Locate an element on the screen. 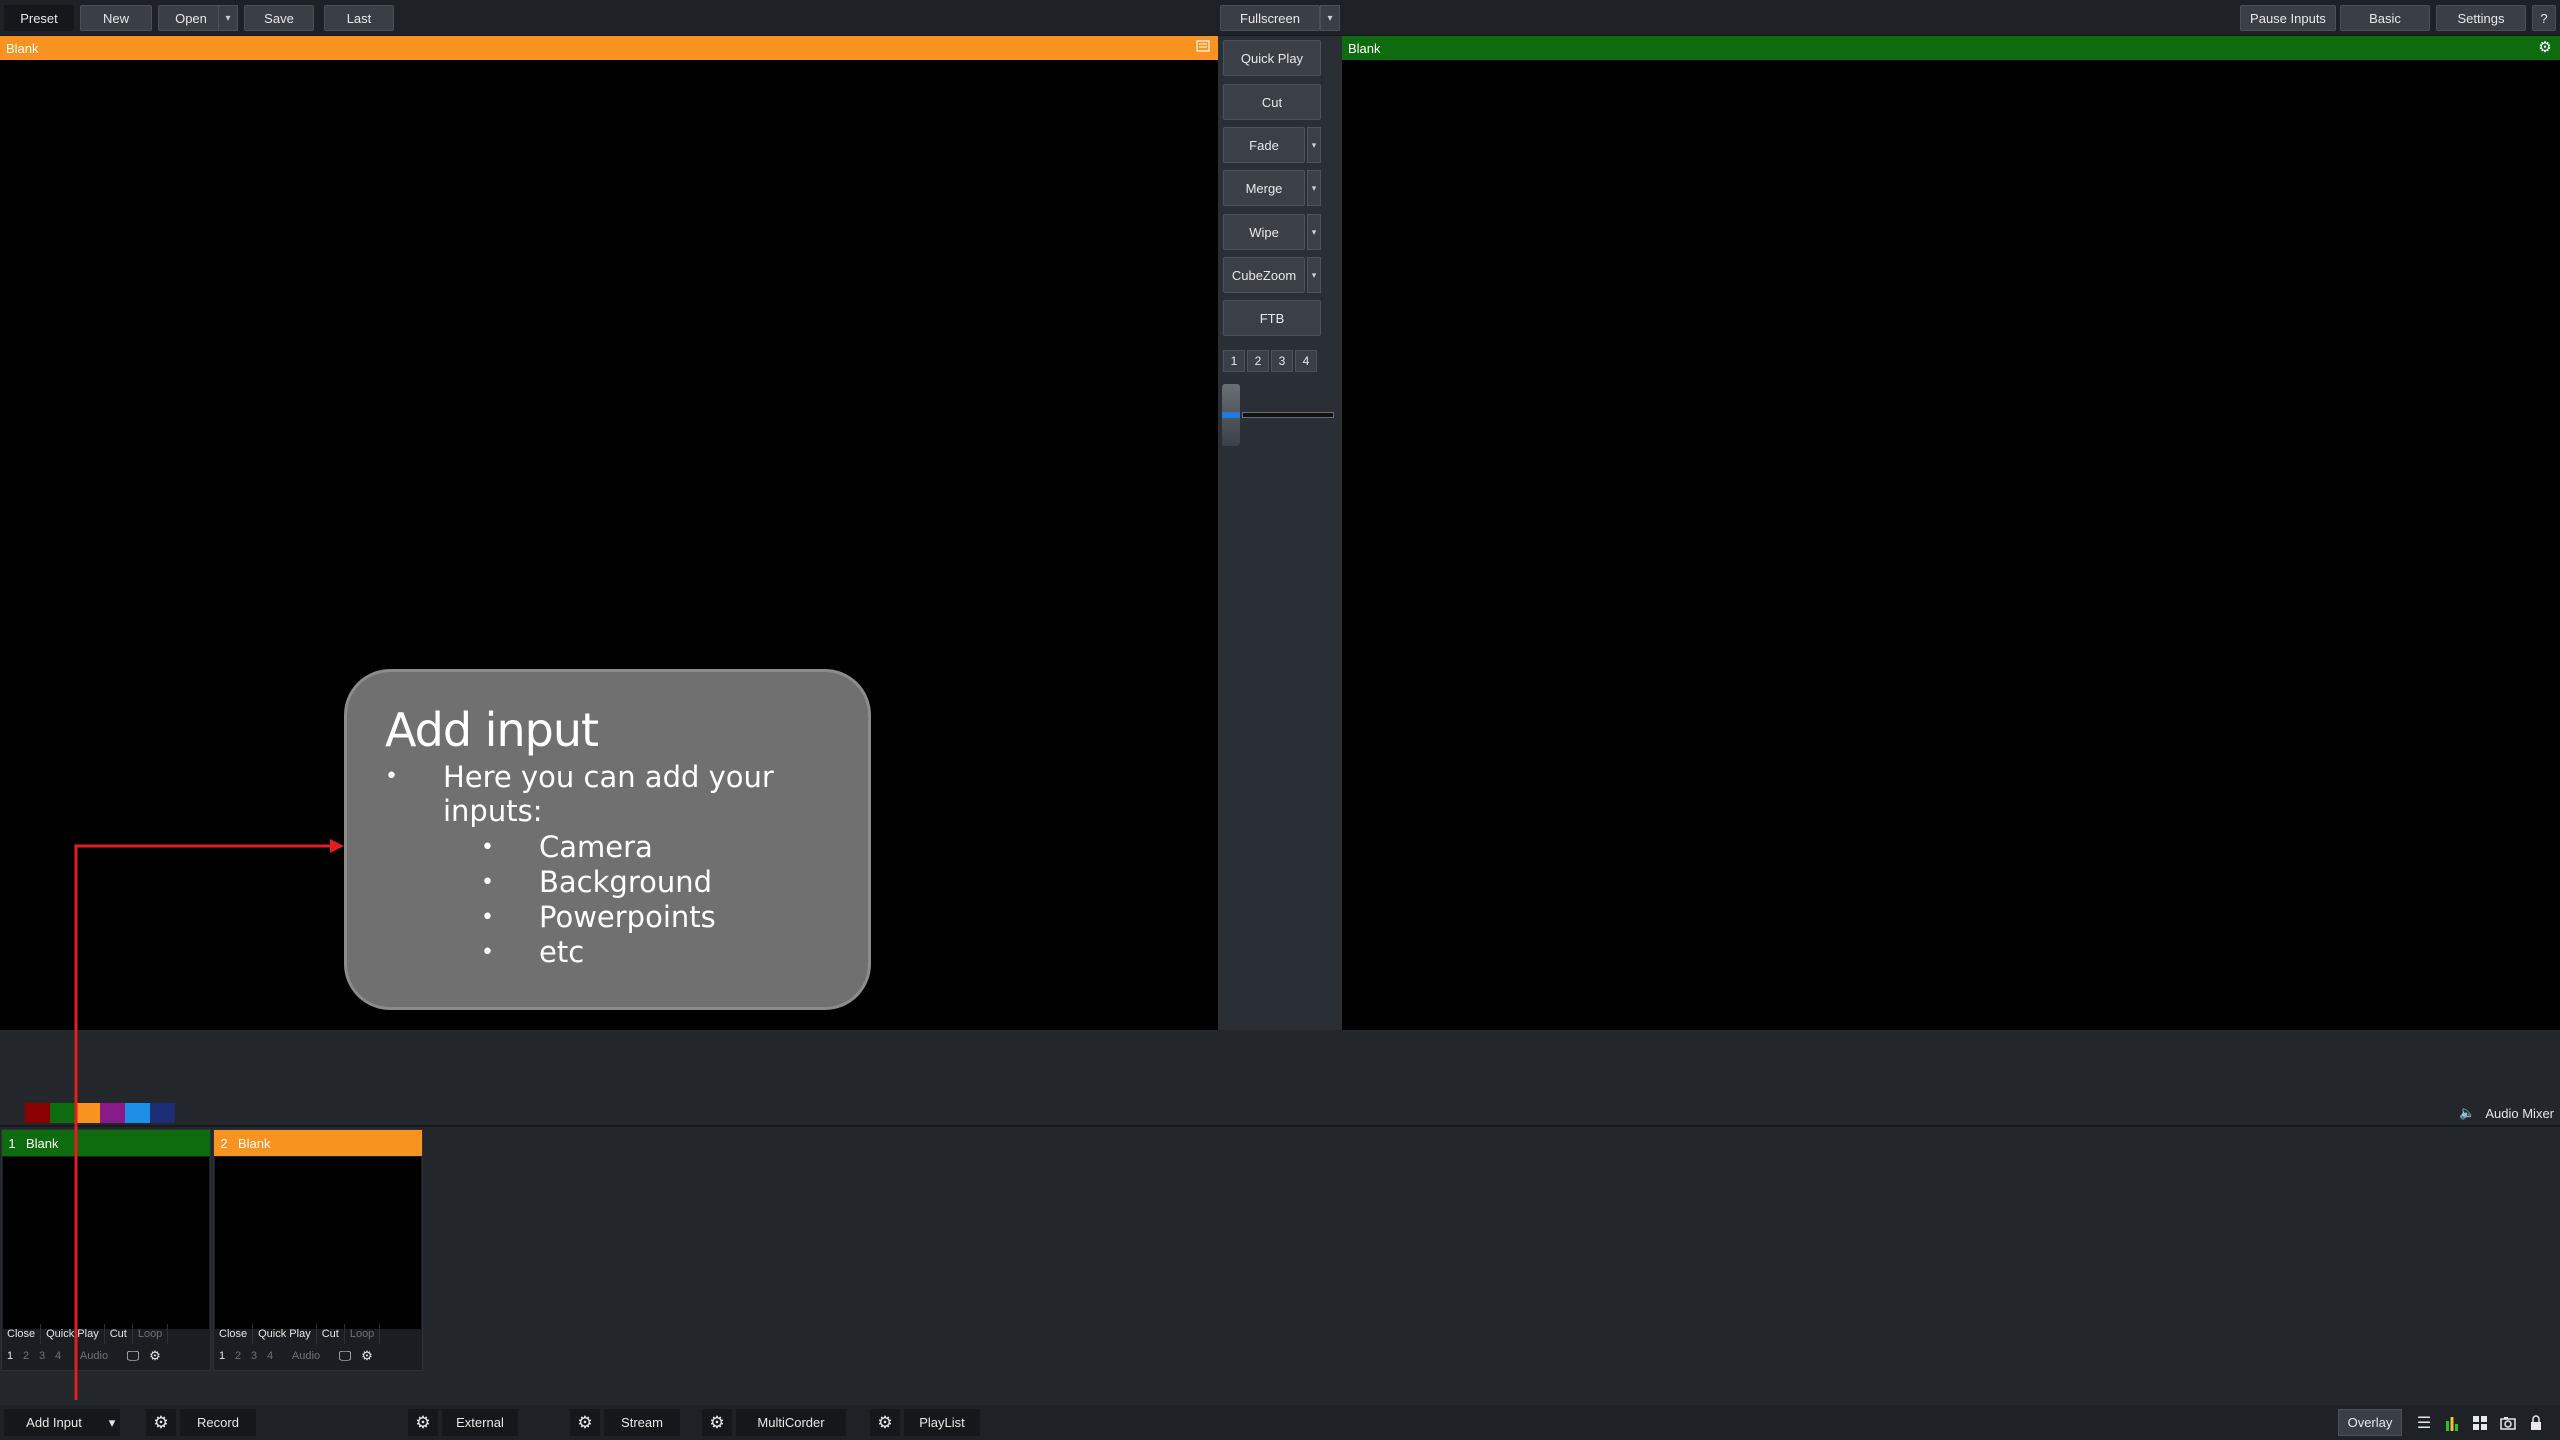 The width and height of the screenshot is (2560, 1440). stream-settings-gear-icon: ⚙ is located at coordinates (585, 1422).